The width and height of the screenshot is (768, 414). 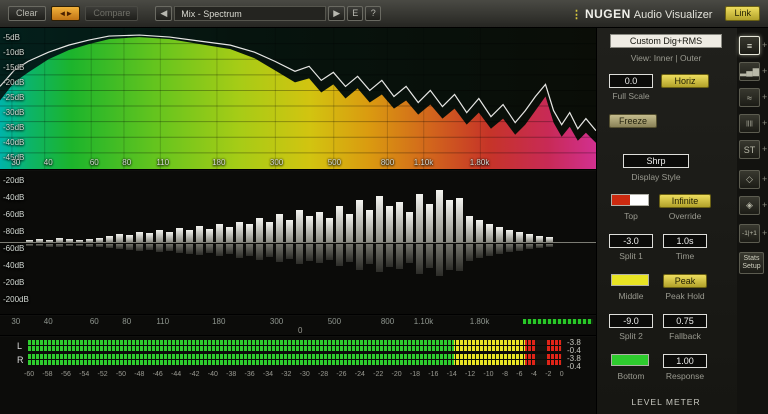 I want to click on preset-prev-button: ◀, so click(x=164, y=13).